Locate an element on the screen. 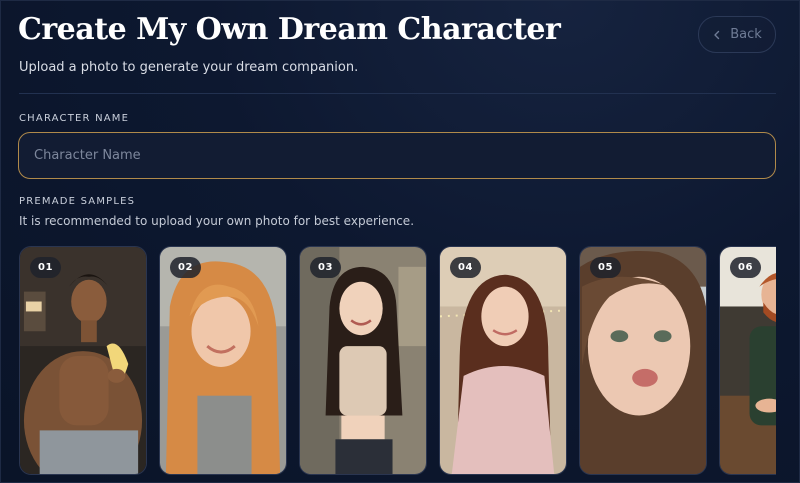 The image size is (800, 483). page-title: Create My Own Dream Character is located at coordinates (289, 29).